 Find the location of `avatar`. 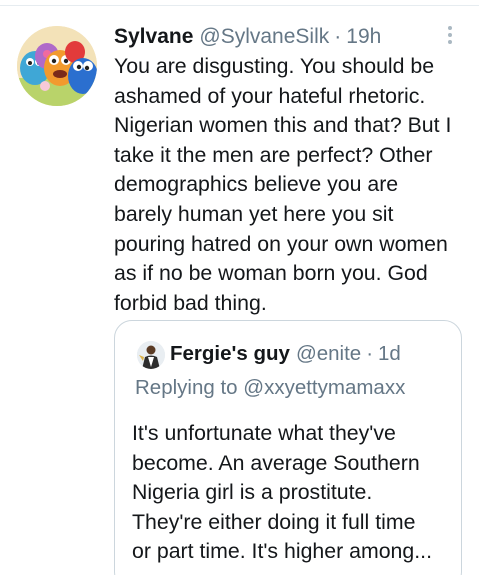

avatar is located at coordinates (57, 66).